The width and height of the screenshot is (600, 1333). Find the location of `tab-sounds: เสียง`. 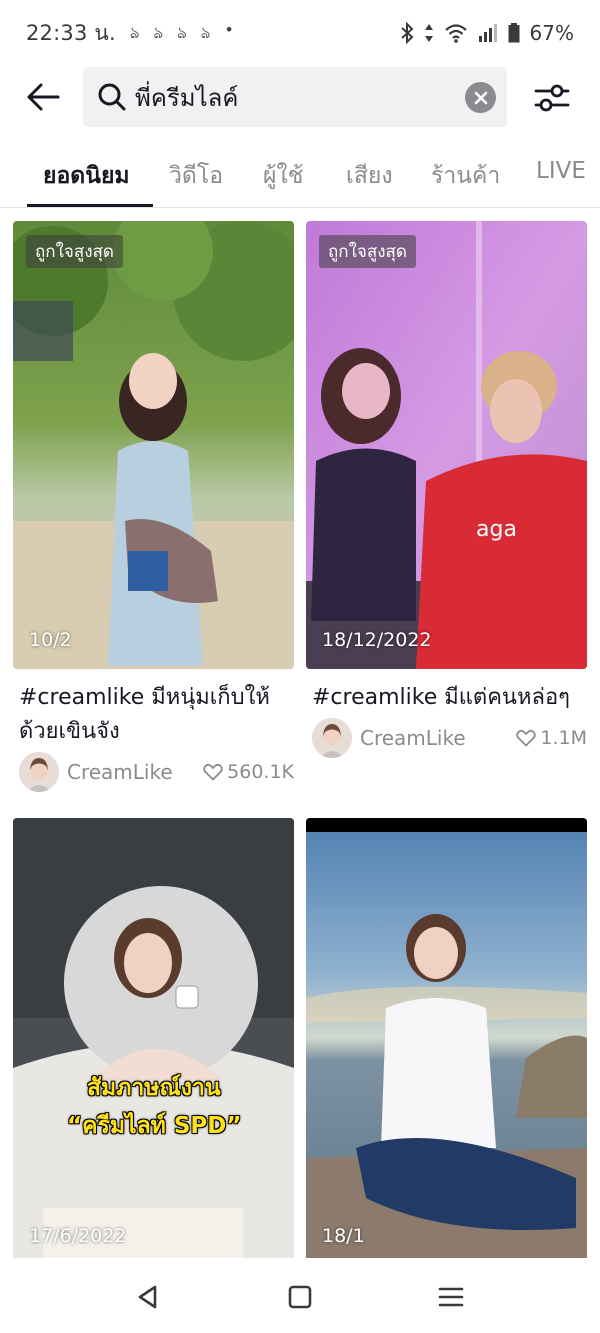

tab-sounds: เสียง is located at coordinates (369, 176).